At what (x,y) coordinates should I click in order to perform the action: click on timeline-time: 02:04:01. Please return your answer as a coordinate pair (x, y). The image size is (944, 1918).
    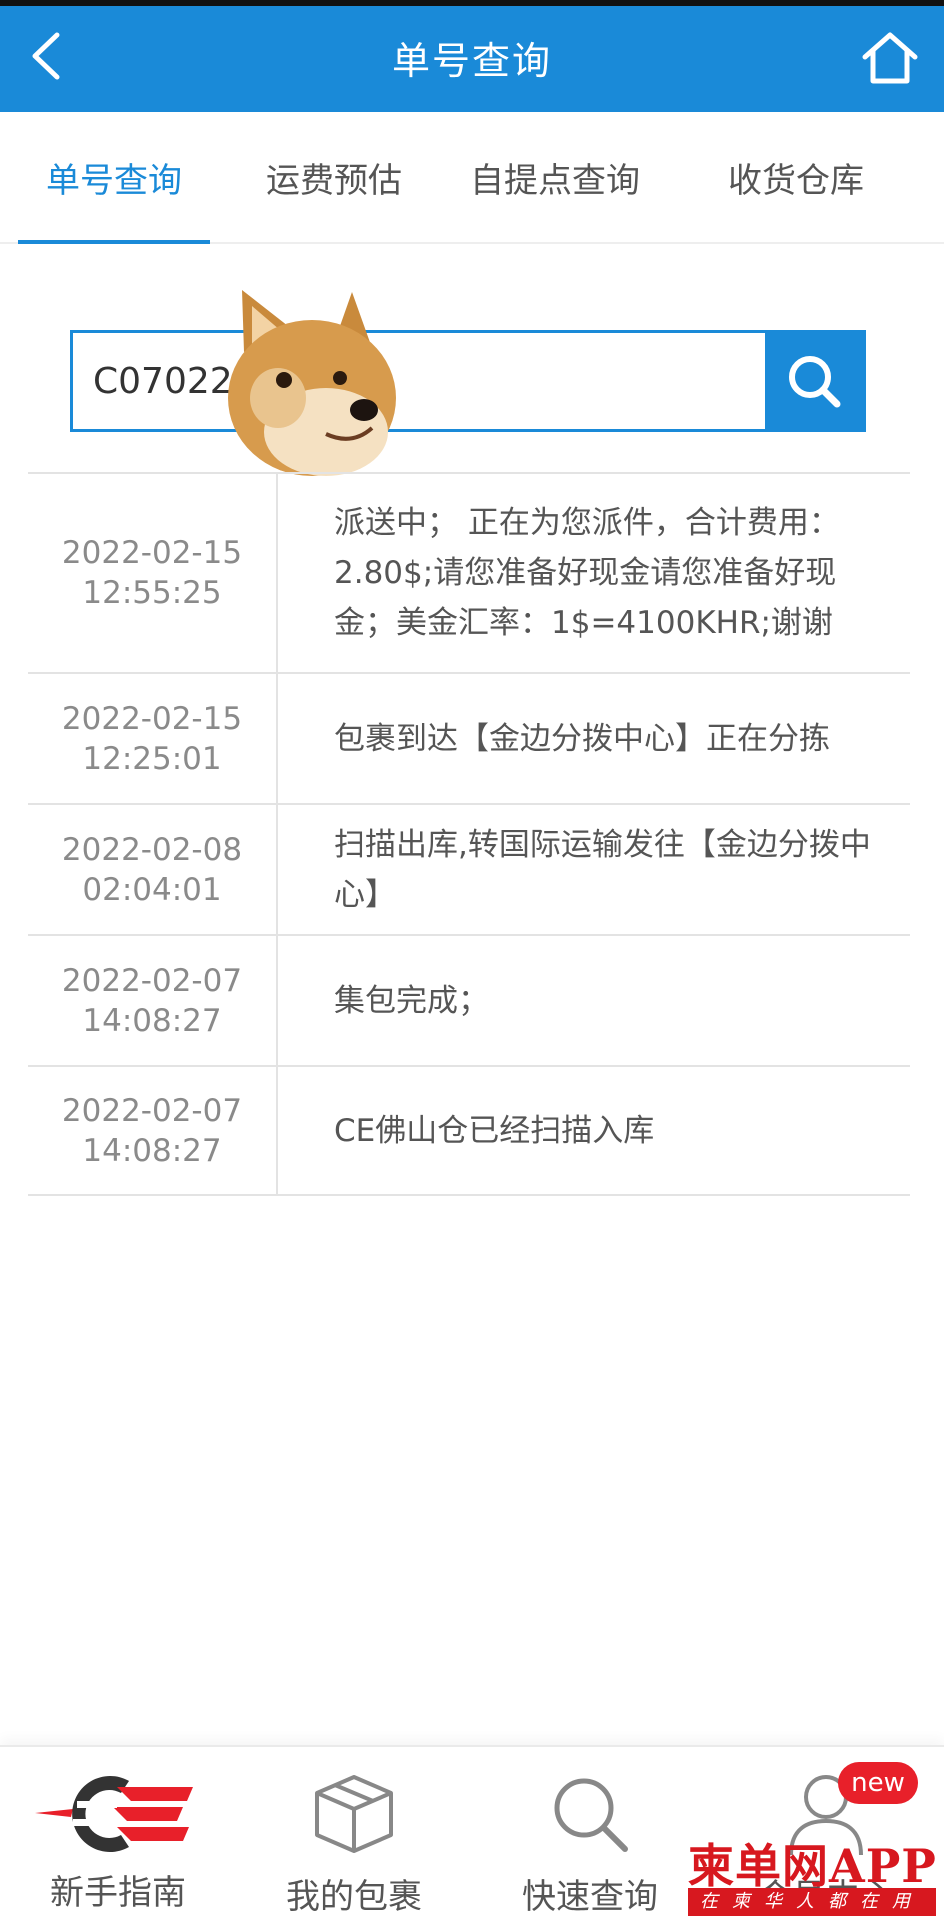
    Looking at the image, I should click on (152, 889).